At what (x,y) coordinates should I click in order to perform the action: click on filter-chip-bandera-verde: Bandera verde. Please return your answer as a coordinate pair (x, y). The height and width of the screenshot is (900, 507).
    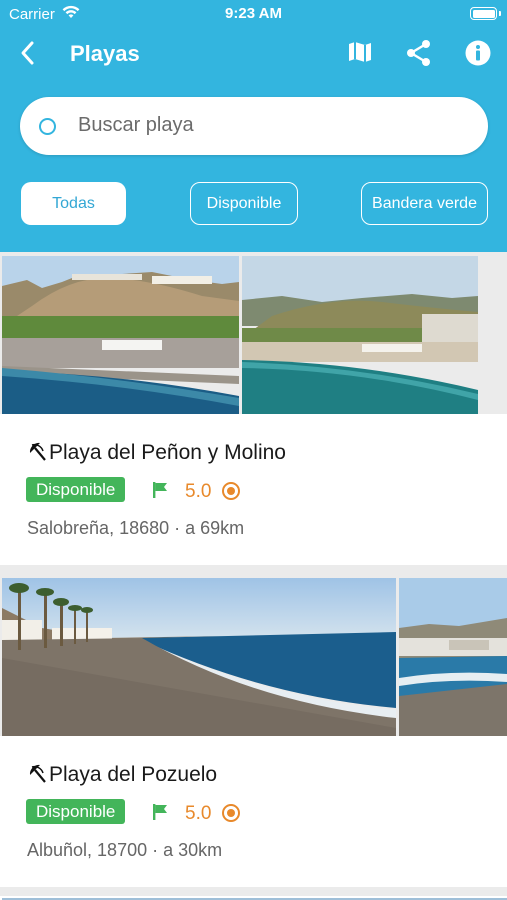
    Looking at the image, I should click on (424, 203).